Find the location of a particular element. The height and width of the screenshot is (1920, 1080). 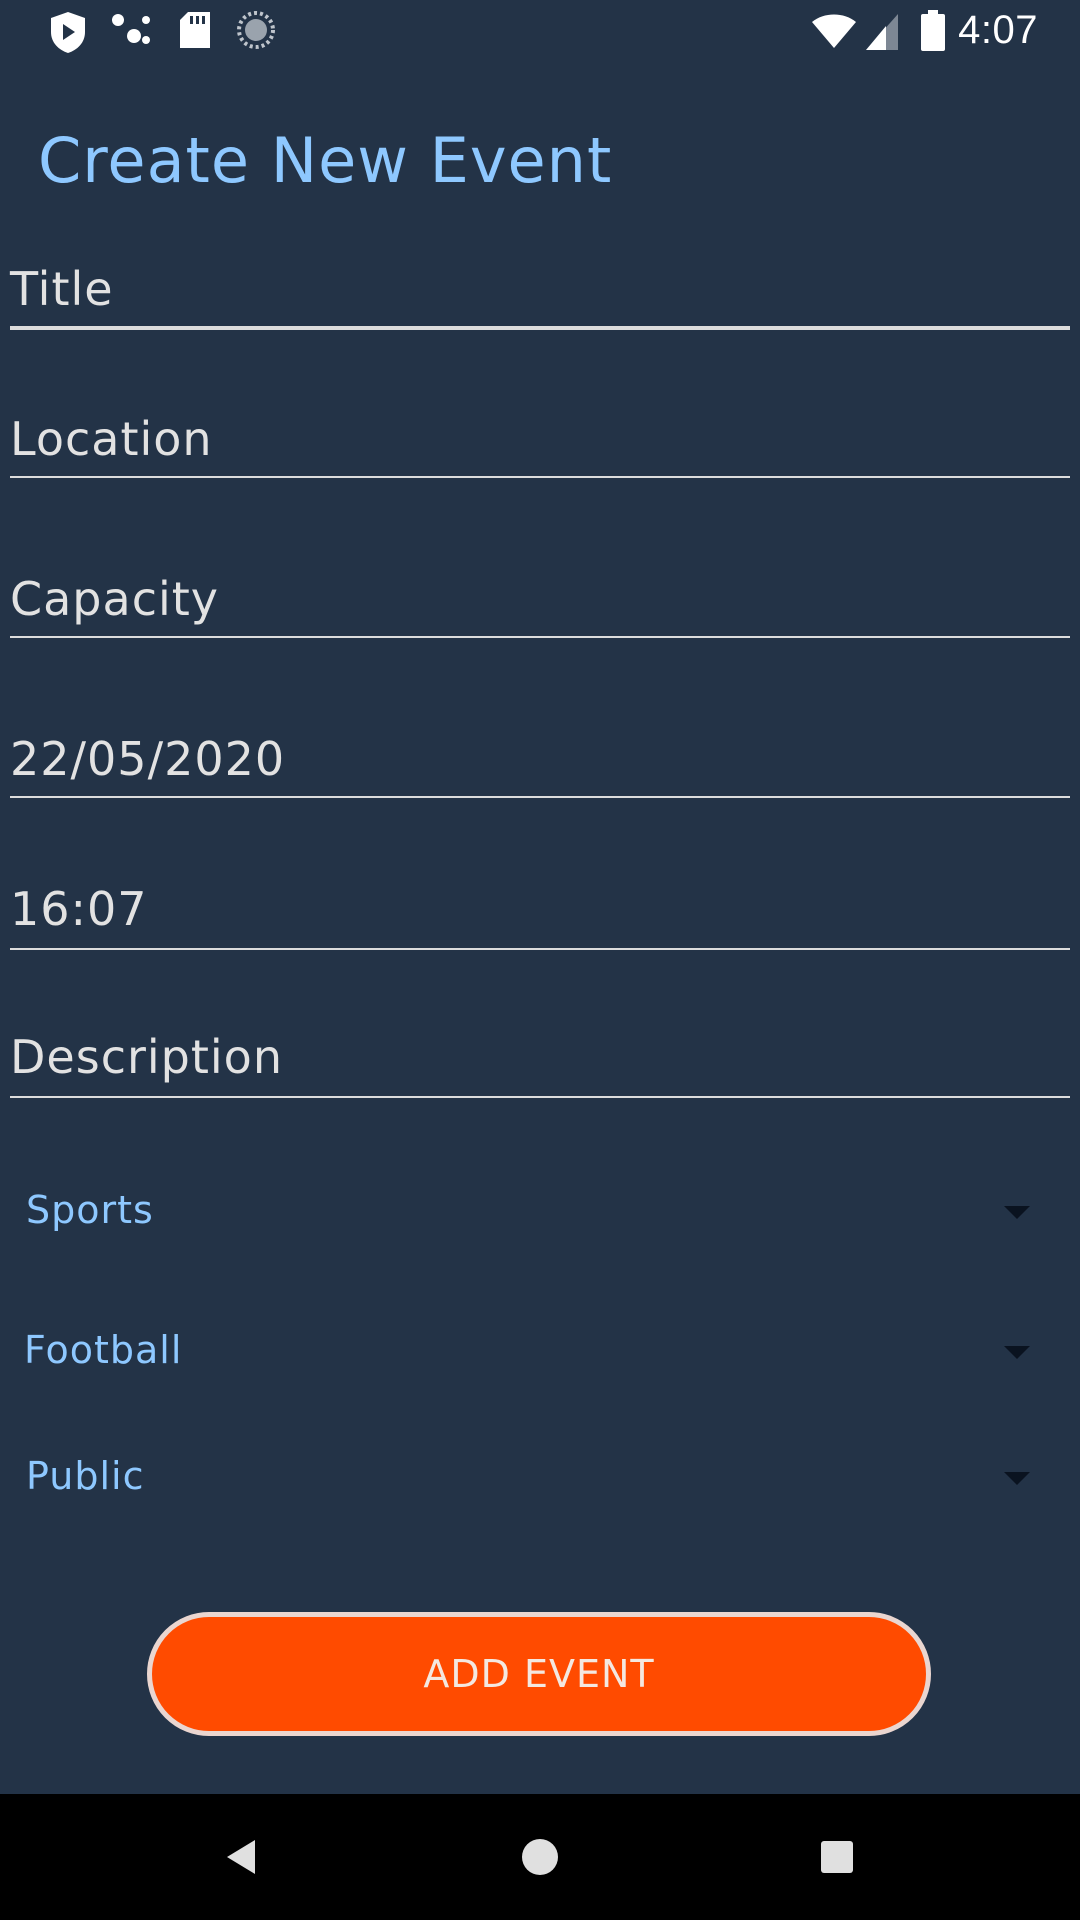

status-bar: 4:07 is located at coordinates (540, 32).